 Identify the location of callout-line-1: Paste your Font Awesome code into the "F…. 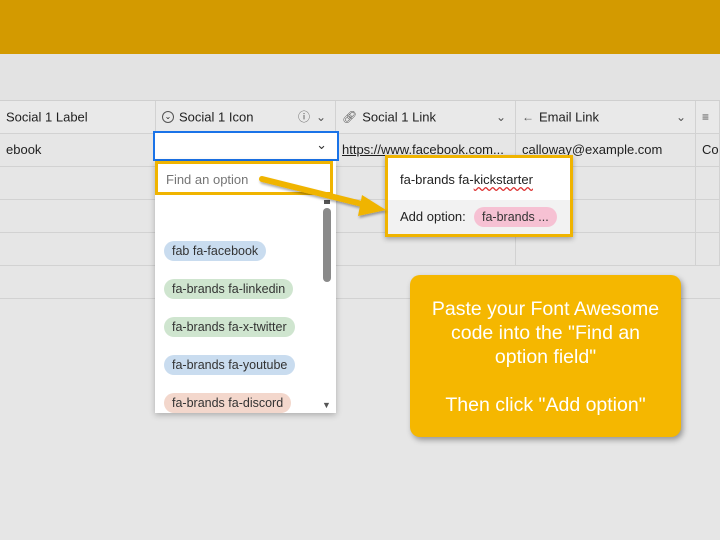
(545, 333).